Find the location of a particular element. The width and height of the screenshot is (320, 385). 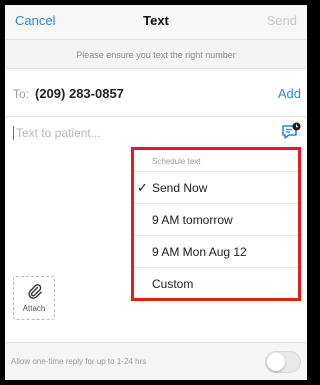

scheduled-message-icon is located at coordinates (291, 132).